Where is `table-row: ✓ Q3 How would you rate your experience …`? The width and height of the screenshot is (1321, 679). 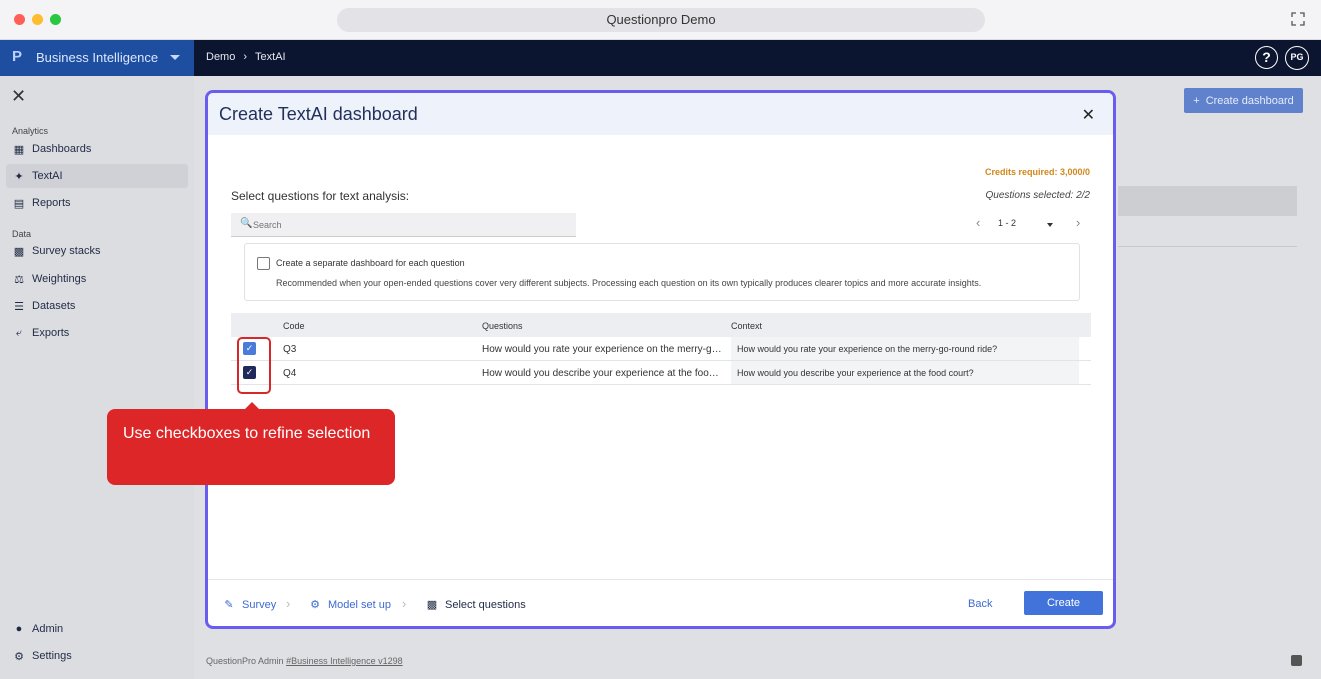 table-row: ✓ Q3 How would you rate your experience … is located at coordinates (661, 349).